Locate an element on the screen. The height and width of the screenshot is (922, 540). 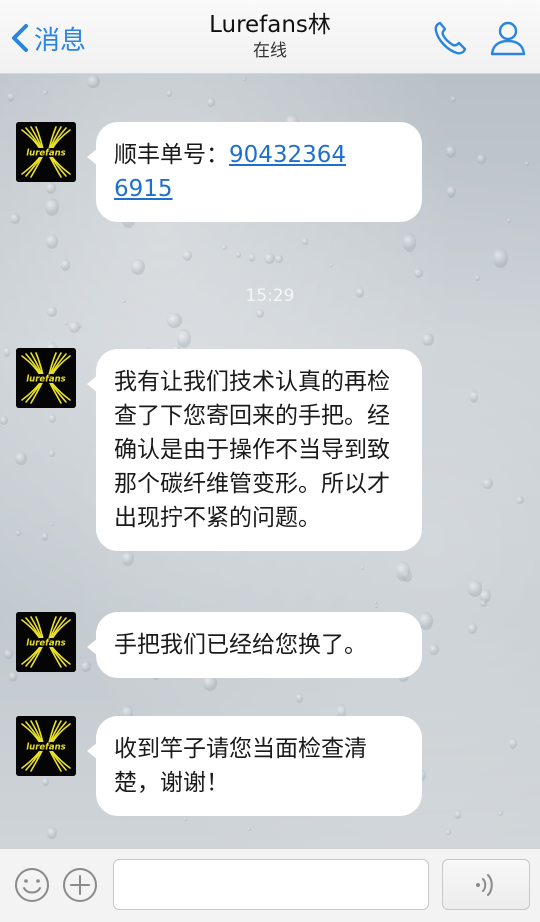
message-bubble: 收到竿子请您当面检查清楚，谢谢！ is located at coordinates (254, 766).